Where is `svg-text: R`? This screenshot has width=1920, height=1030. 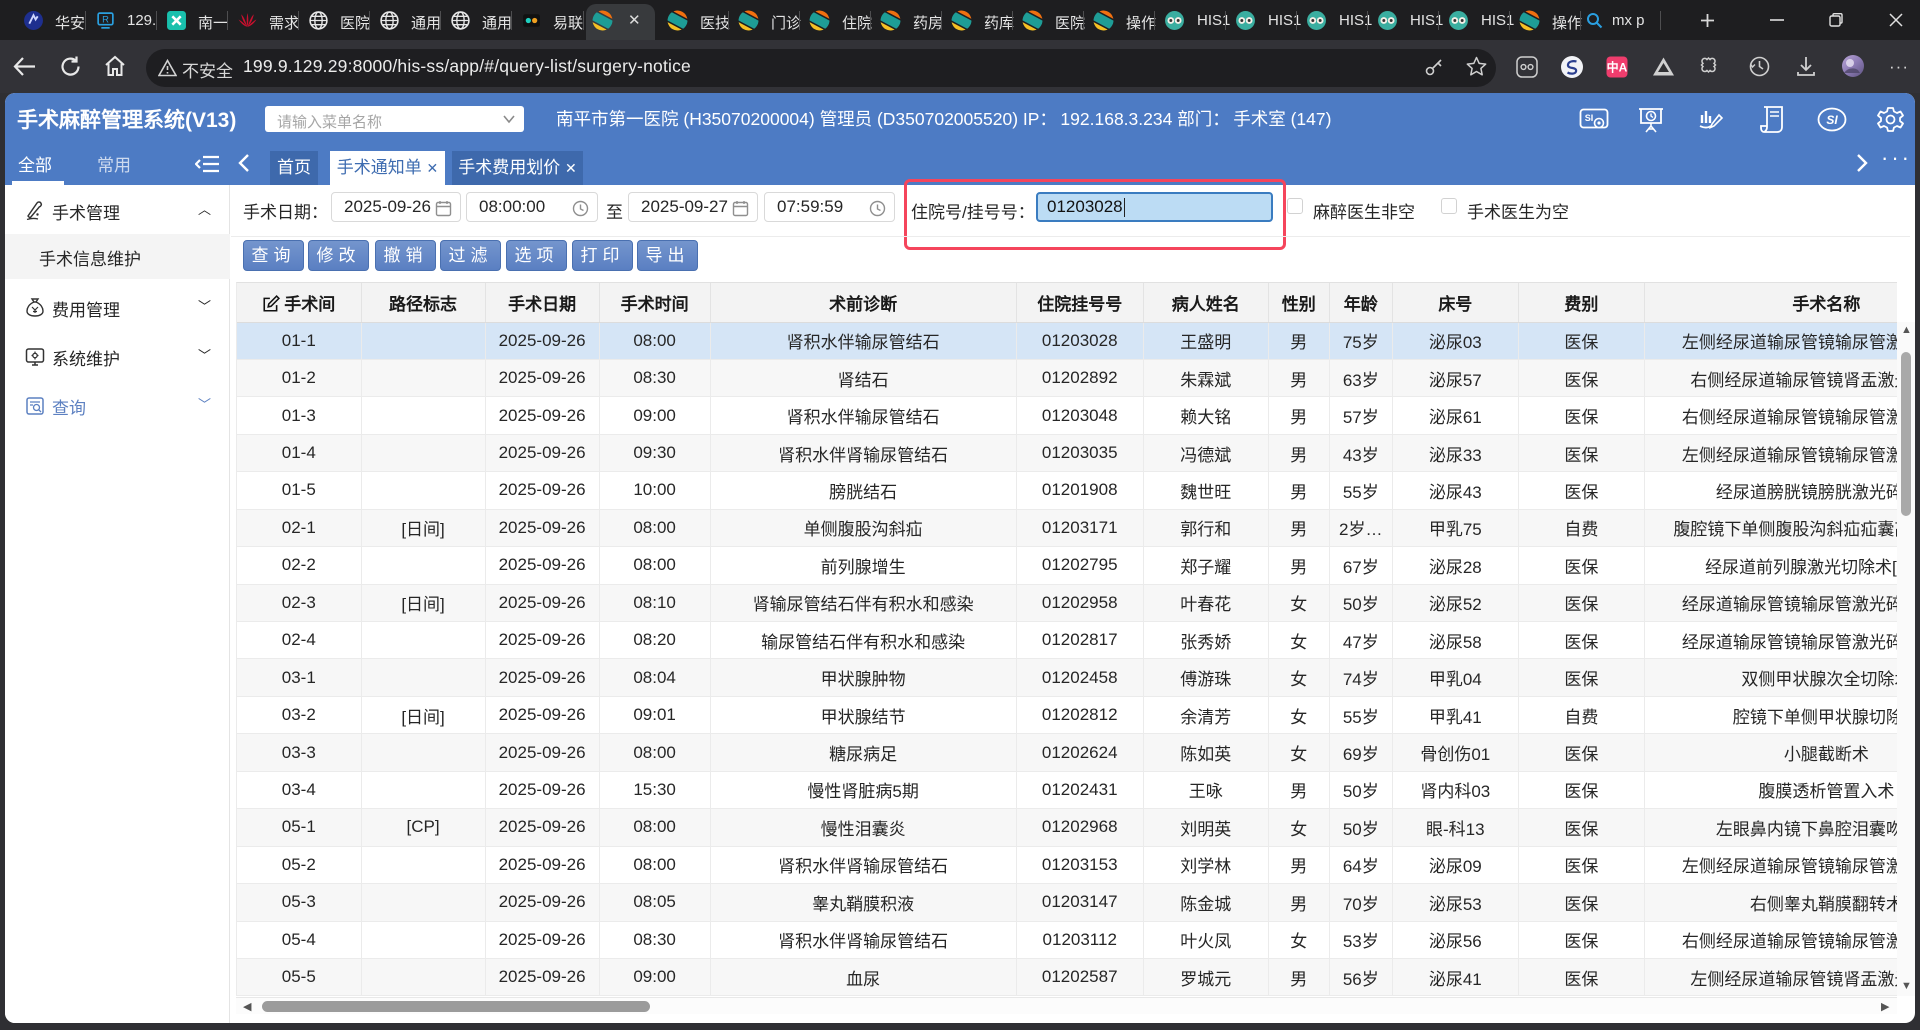
svg-text: R is located at coordinates (105, 20).